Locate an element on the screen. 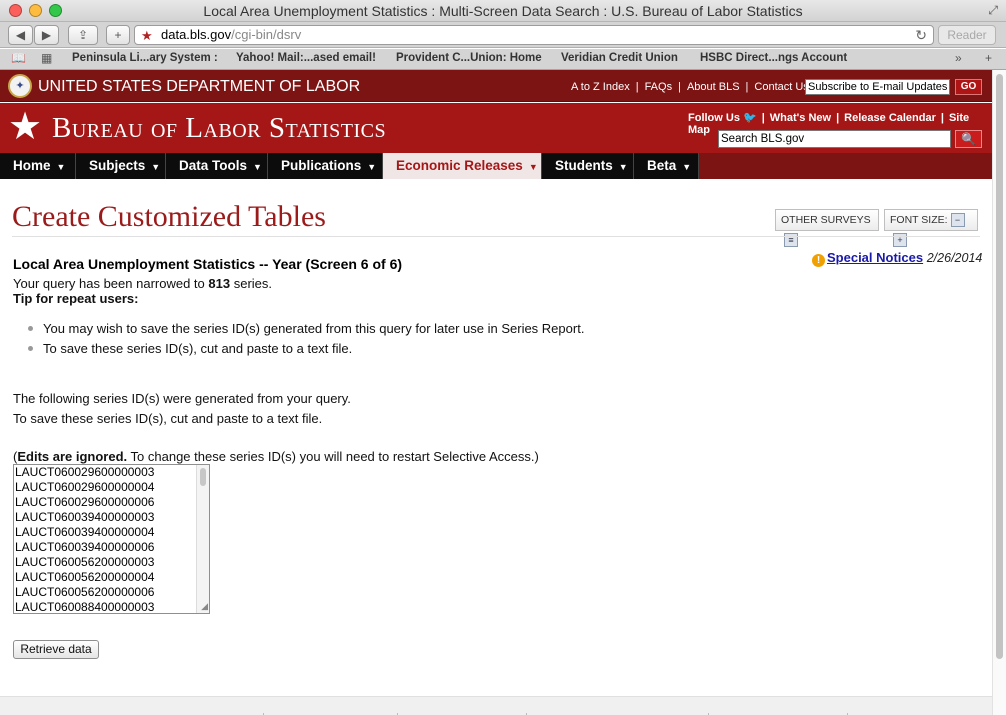 This screenshot has width=1006, height=715. nav-home: Home ▼ is located at coordinates (38, 166).